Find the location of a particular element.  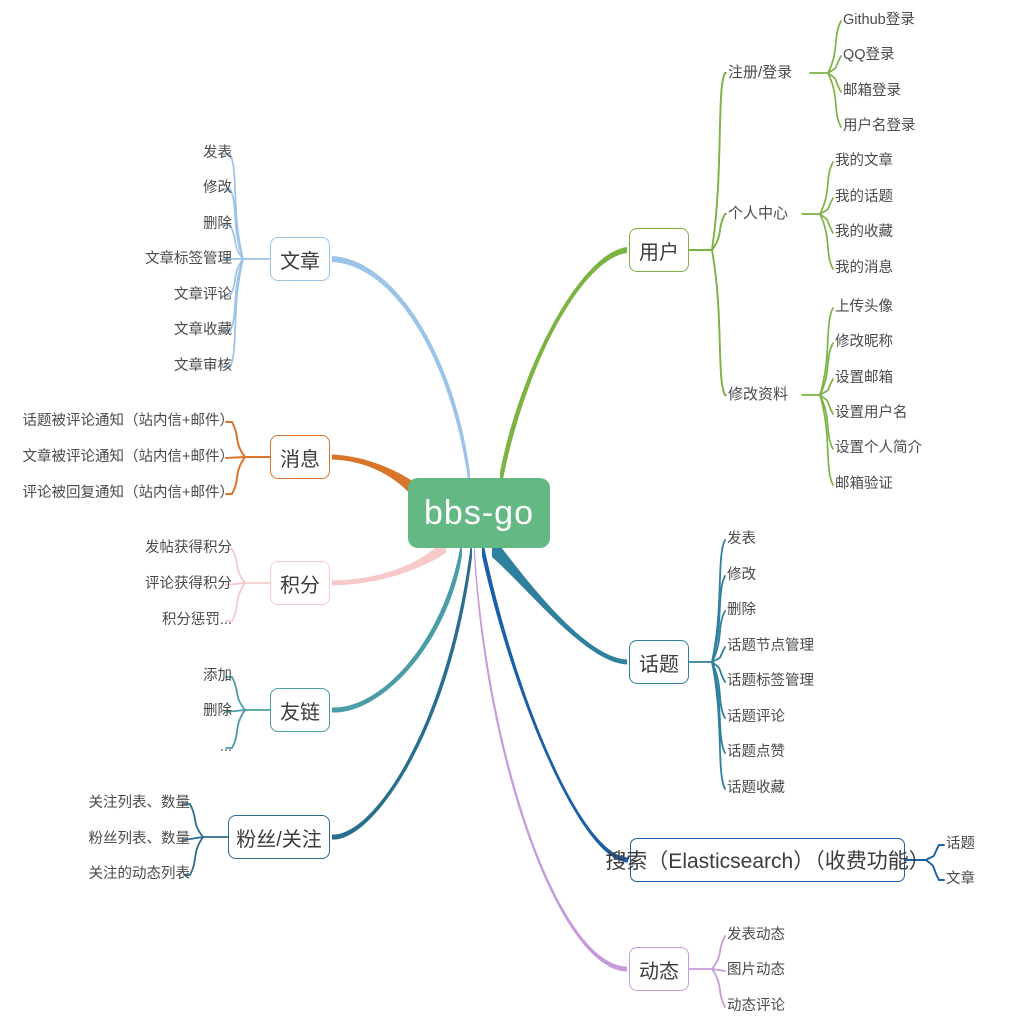

leaf-feed-1: 图片动态 is located at coordinates (756, 970).